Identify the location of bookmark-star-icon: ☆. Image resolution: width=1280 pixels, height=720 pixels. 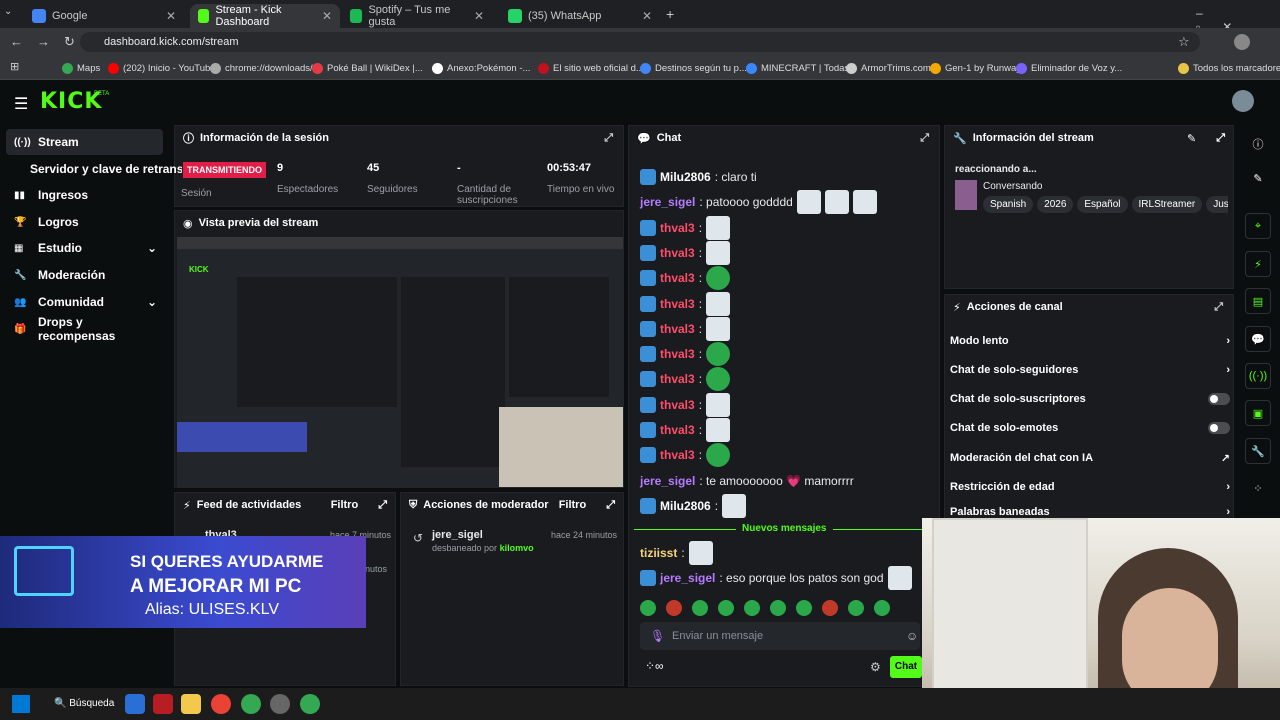
(1184, 42).